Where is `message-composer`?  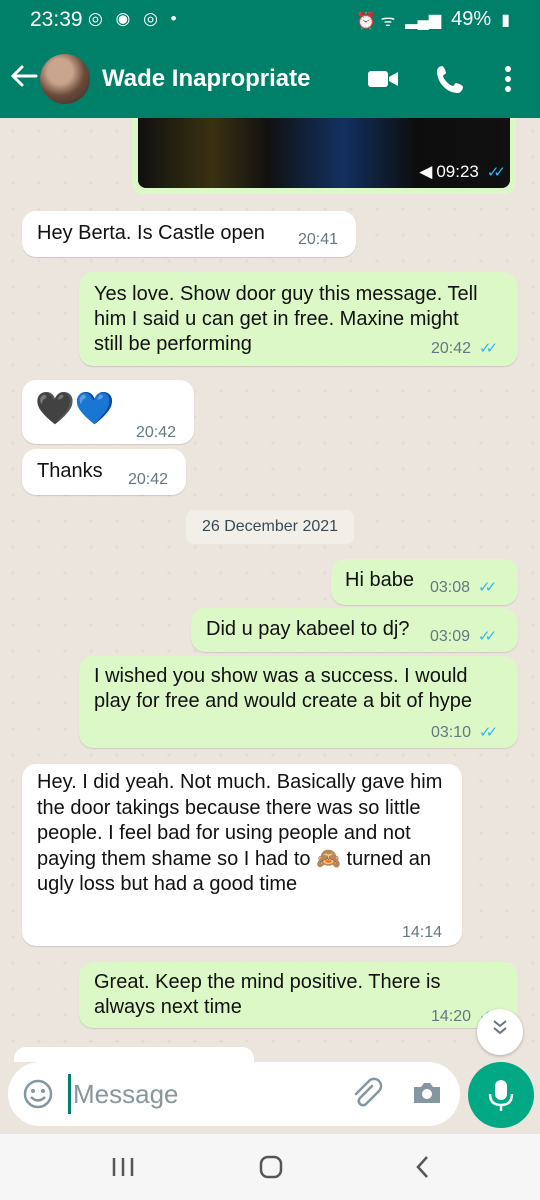
message-composer is located at coordinates (234, 1094).